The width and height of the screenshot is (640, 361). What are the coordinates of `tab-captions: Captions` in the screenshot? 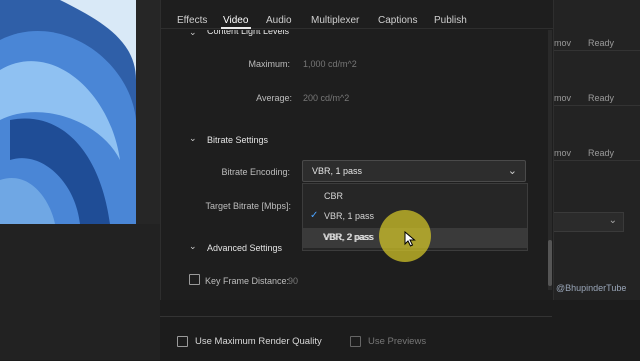 It's located at (397, 20).